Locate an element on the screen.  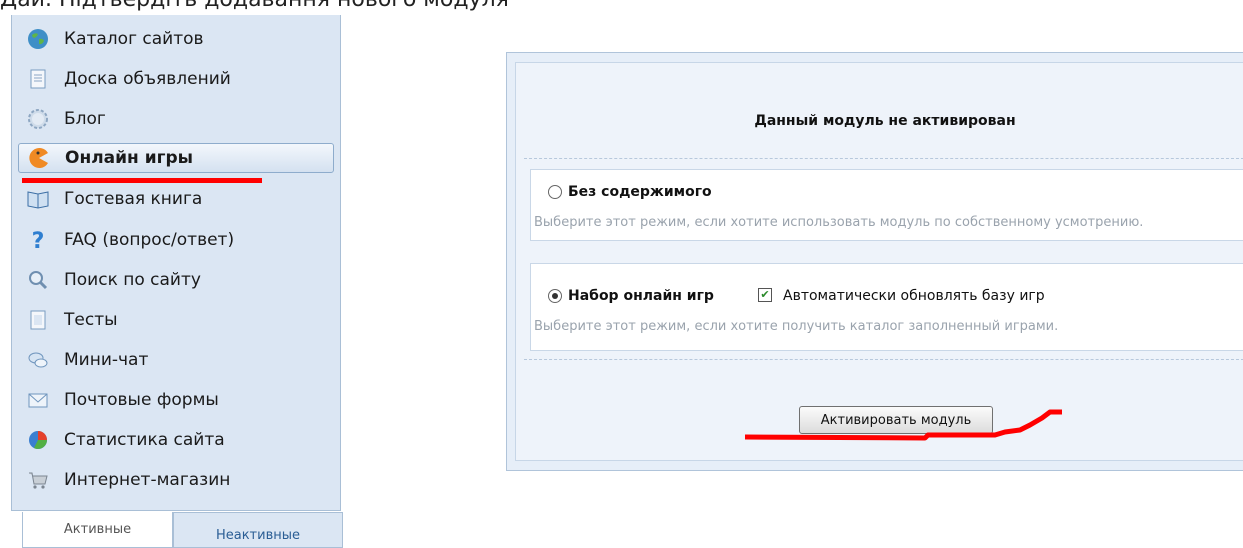
pie-chart-icon is located at coordinates (38, 440).